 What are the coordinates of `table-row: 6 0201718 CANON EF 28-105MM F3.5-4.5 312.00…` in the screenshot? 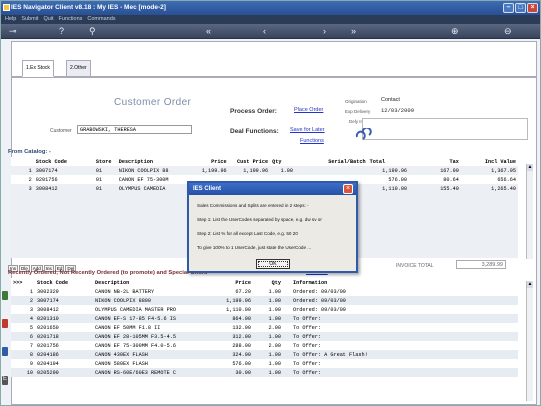 It's located at (264, 336).